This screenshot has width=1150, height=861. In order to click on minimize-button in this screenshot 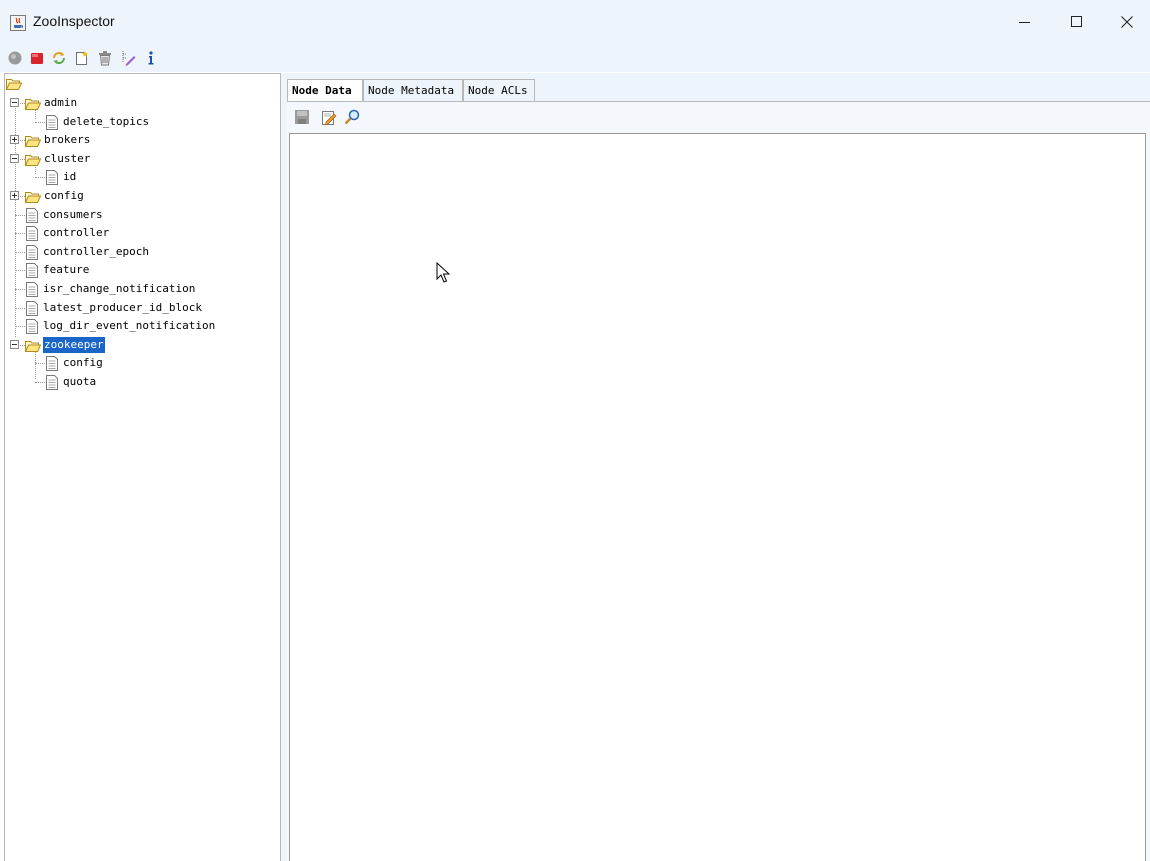, I will do `click(1025, 22)`.